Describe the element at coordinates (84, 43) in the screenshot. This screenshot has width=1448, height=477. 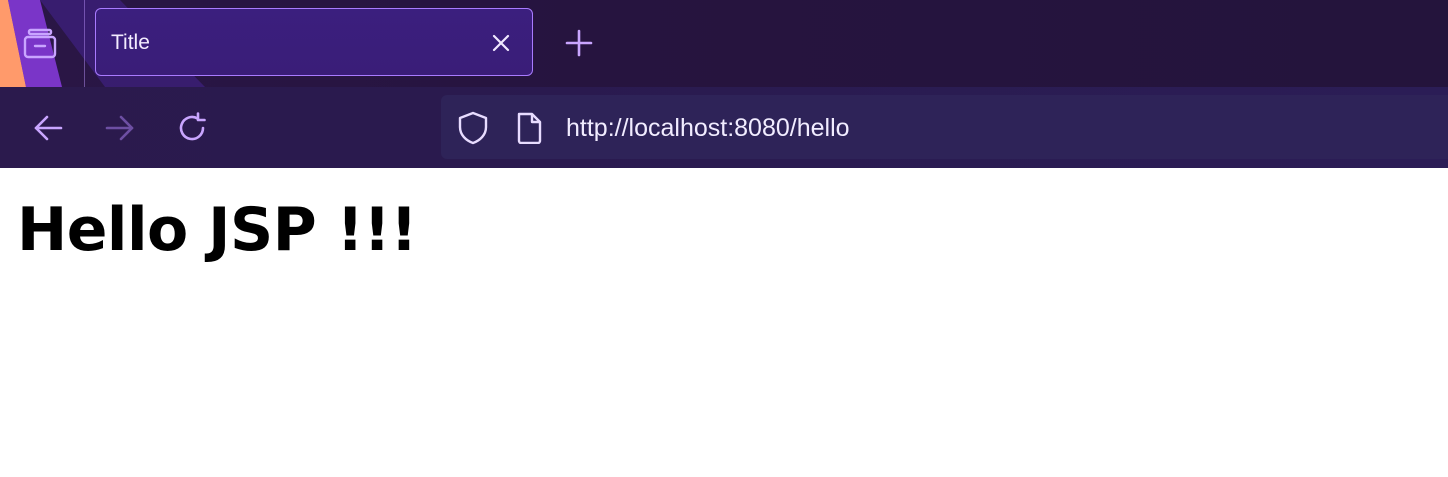
I see `tab-strip-divider` at that location.